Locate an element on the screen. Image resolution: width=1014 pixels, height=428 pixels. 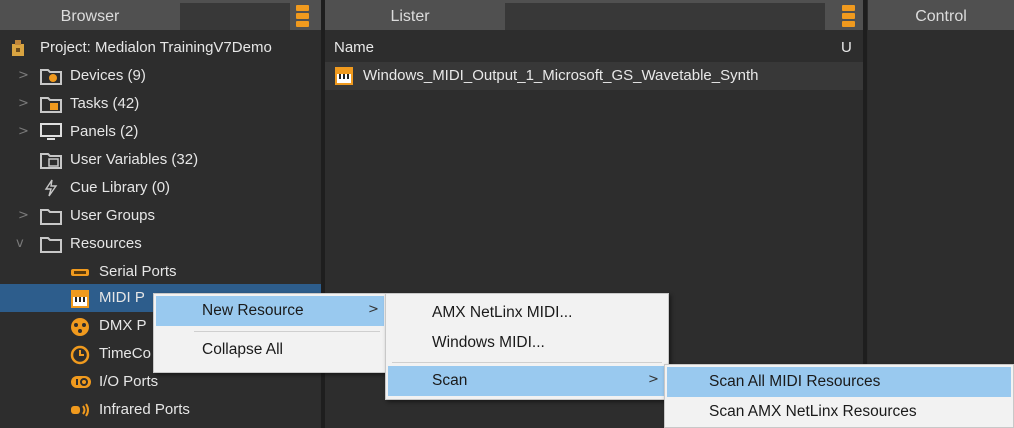
monitor-icon is located at coordinates (51, 132).